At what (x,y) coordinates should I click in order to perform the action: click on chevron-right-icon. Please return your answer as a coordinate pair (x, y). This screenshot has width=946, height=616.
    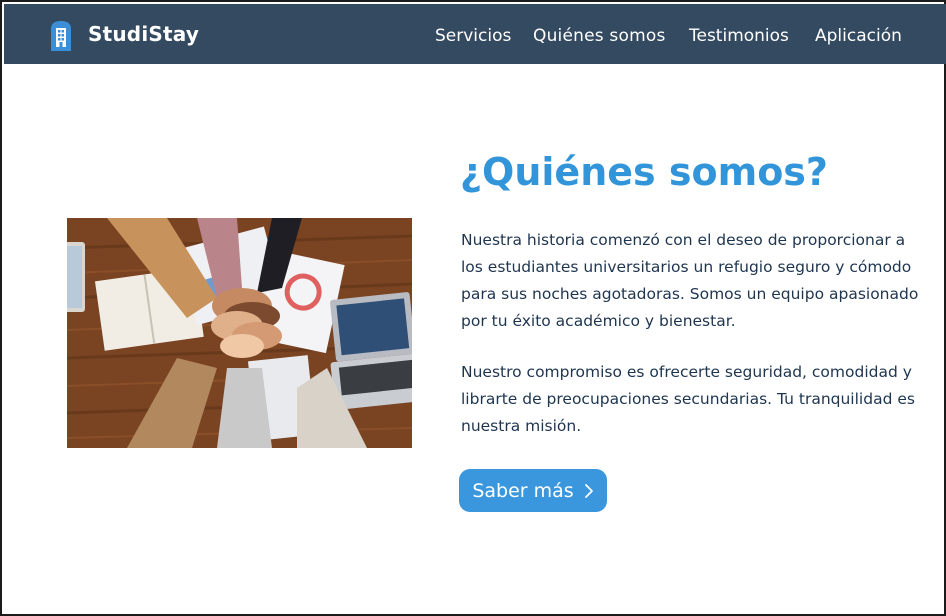
    Looking at the image, I should click on (588, 490).